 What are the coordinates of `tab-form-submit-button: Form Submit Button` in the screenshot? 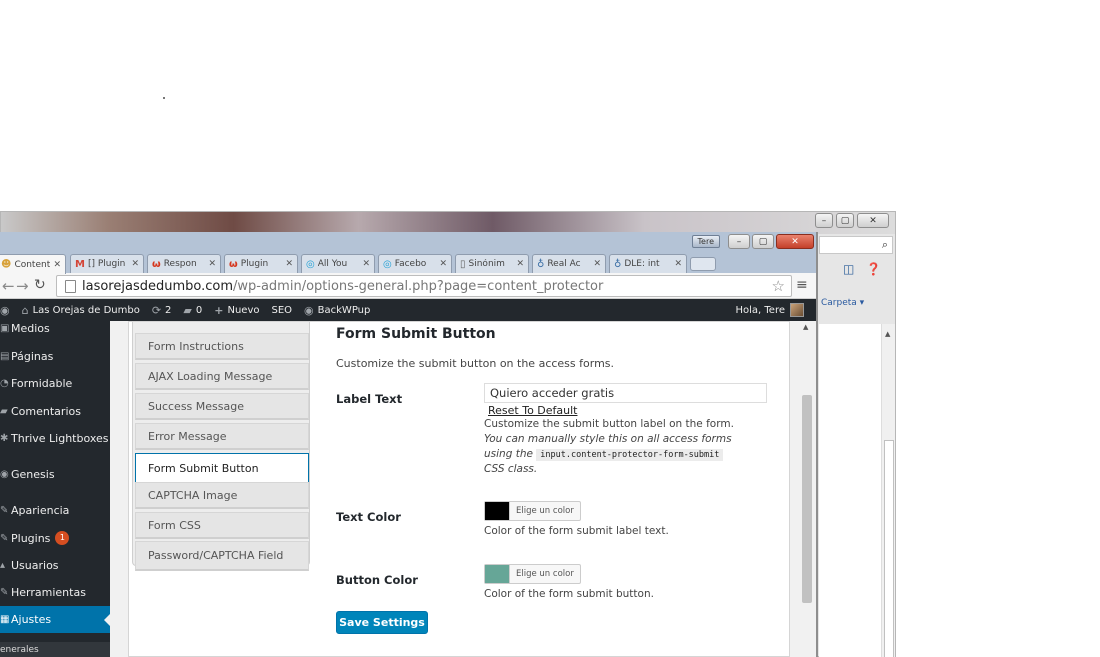 It's located at (222, 468).